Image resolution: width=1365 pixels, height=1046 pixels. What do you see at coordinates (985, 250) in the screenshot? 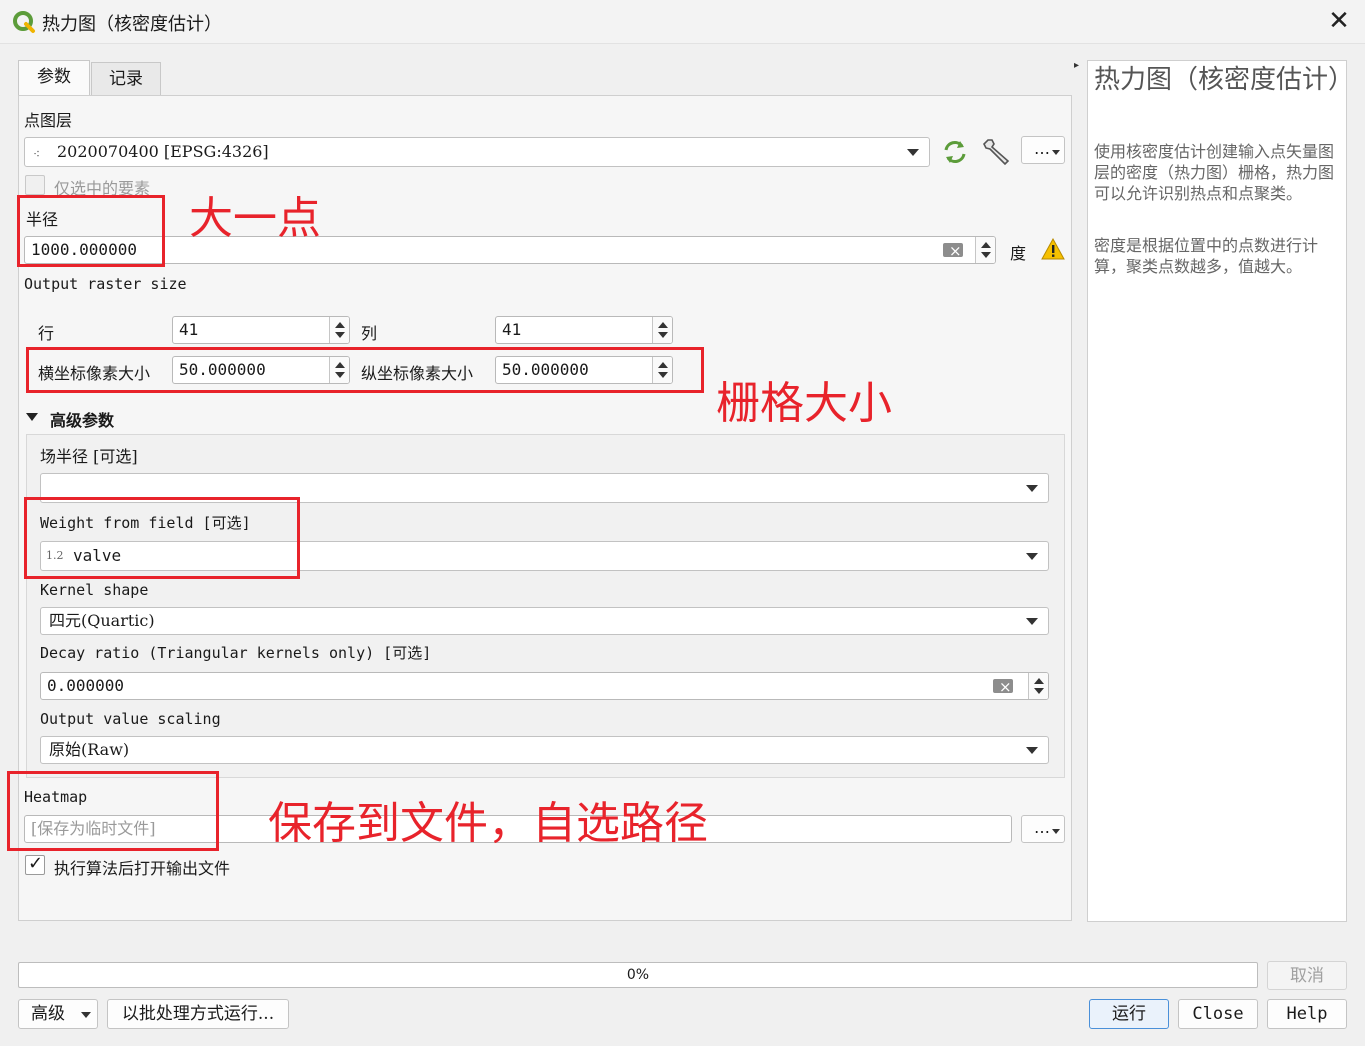
I see `radius-spinner` at bounding box center [985, 250].